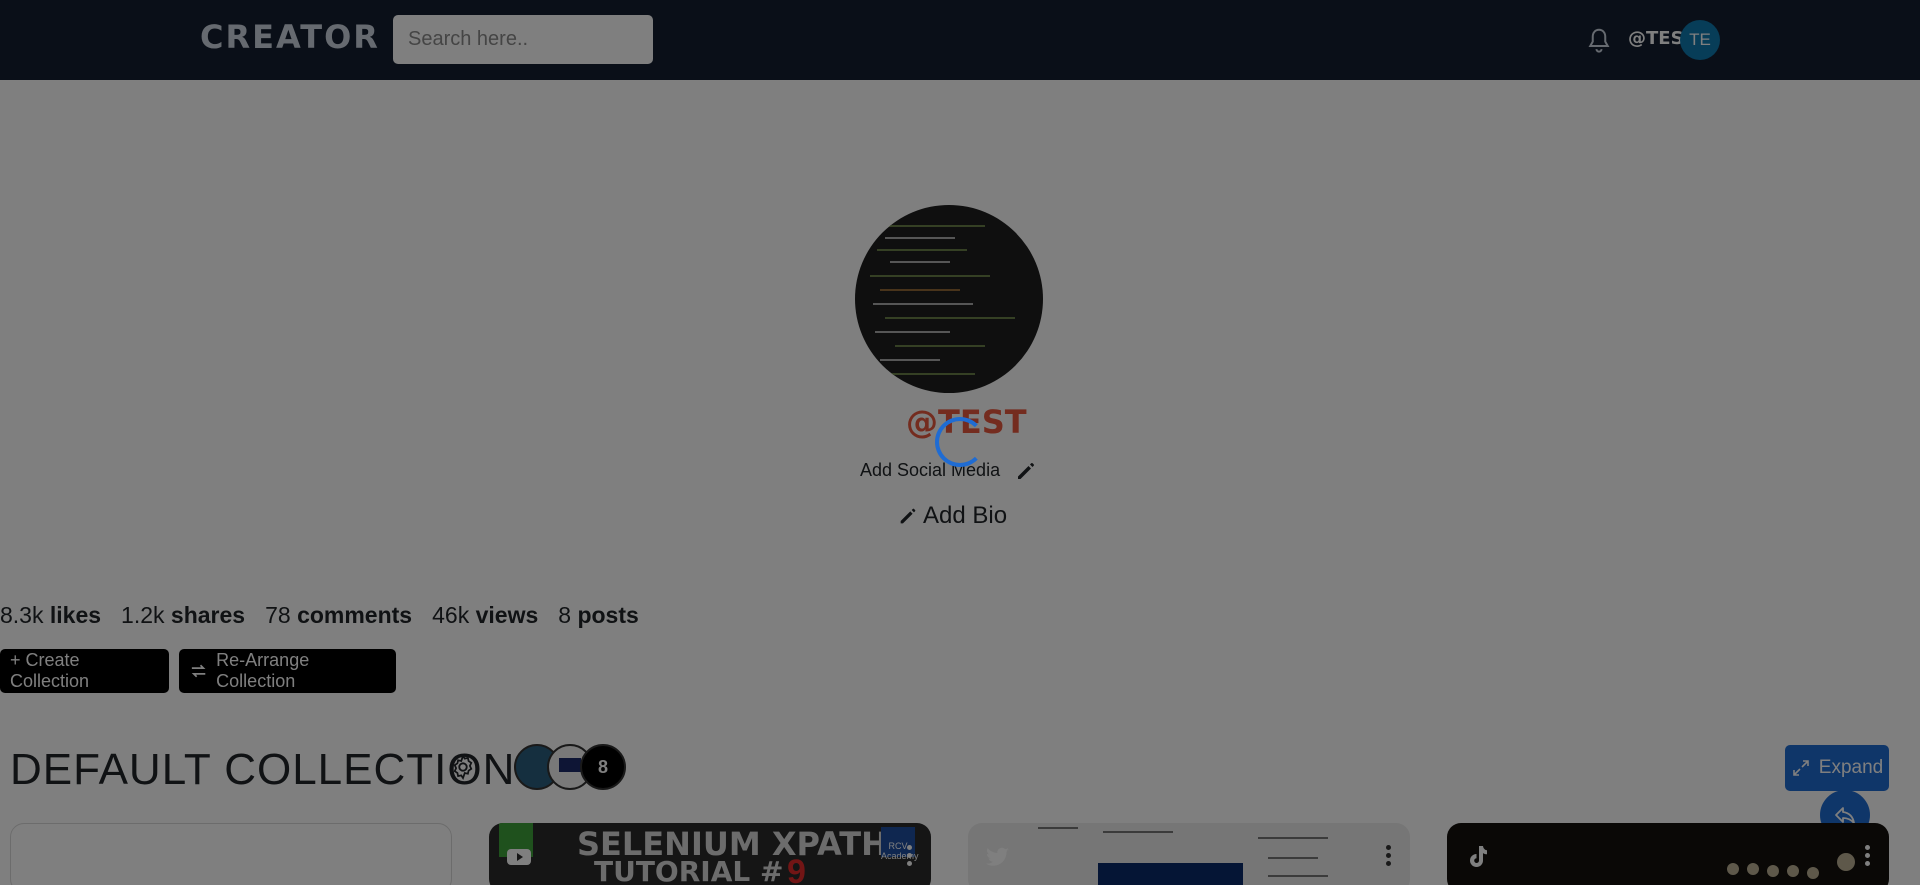 The width and height of the screenshot is (1920, 885). I want to click on stat-likes: 8.3k likes, so click(51, 615).